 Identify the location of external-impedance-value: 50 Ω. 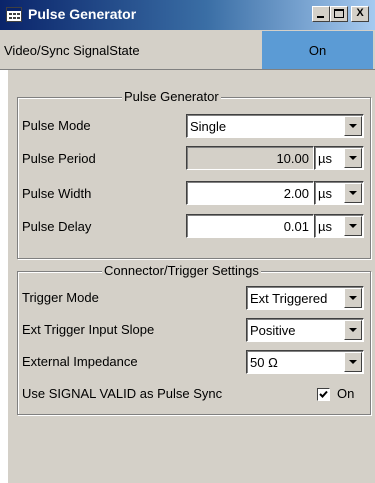
(264, 362).